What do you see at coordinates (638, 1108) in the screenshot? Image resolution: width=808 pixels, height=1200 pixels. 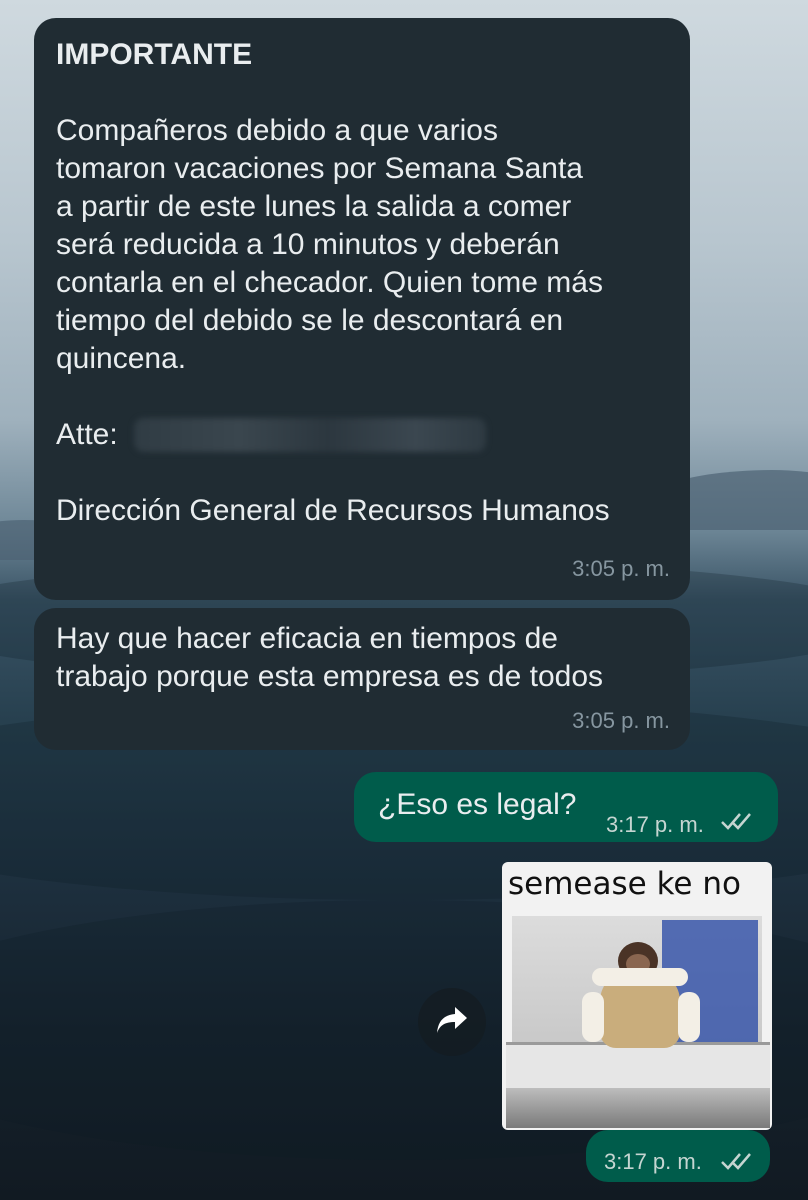 I see `meme-floor` at bounding box center [638, 1108].